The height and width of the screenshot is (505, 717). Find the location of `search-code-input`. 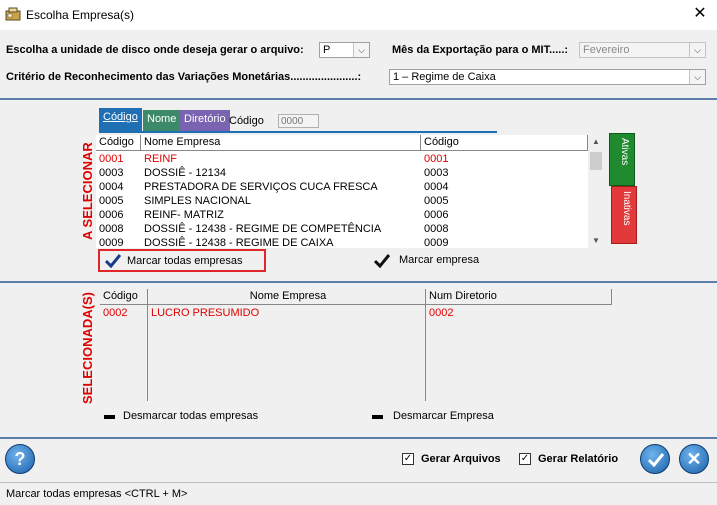

search-code-input is located at coordinates (298, 121).